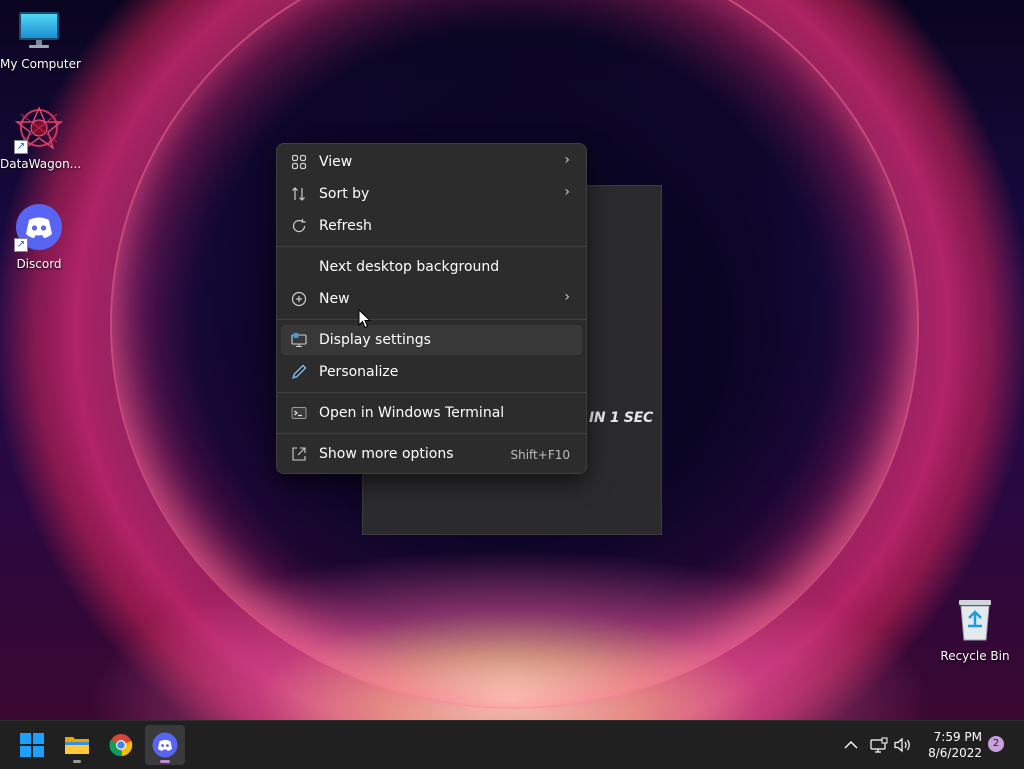 The height and width of the screenshot is (769, 1024). Describe the element at coordinates (851, 745) in the screenshot. I see `chevron-up-icon` at that location.